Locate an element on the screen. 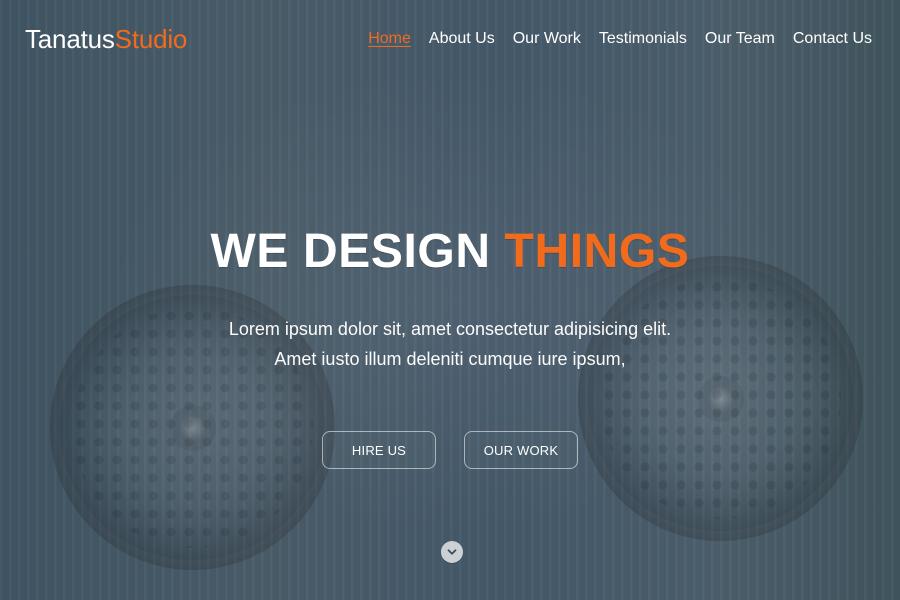  hire-us-button: HIRE US is located at coordinates (379, 450).